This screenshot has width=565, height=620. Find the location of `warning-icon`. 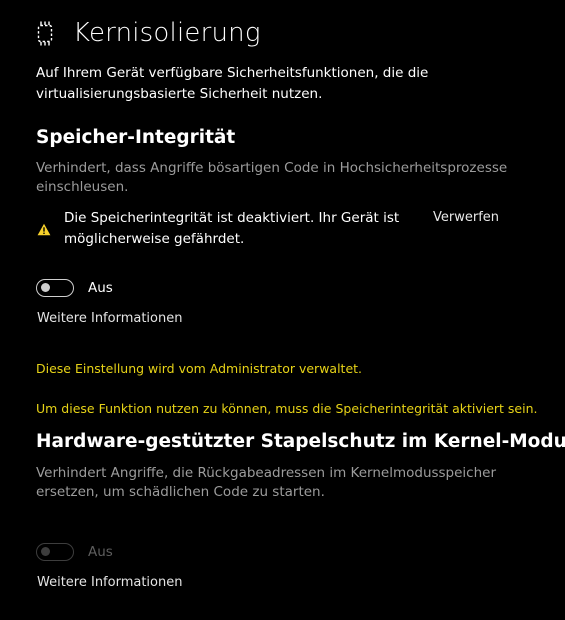

warning-icon is located at coordinates (44, 229).